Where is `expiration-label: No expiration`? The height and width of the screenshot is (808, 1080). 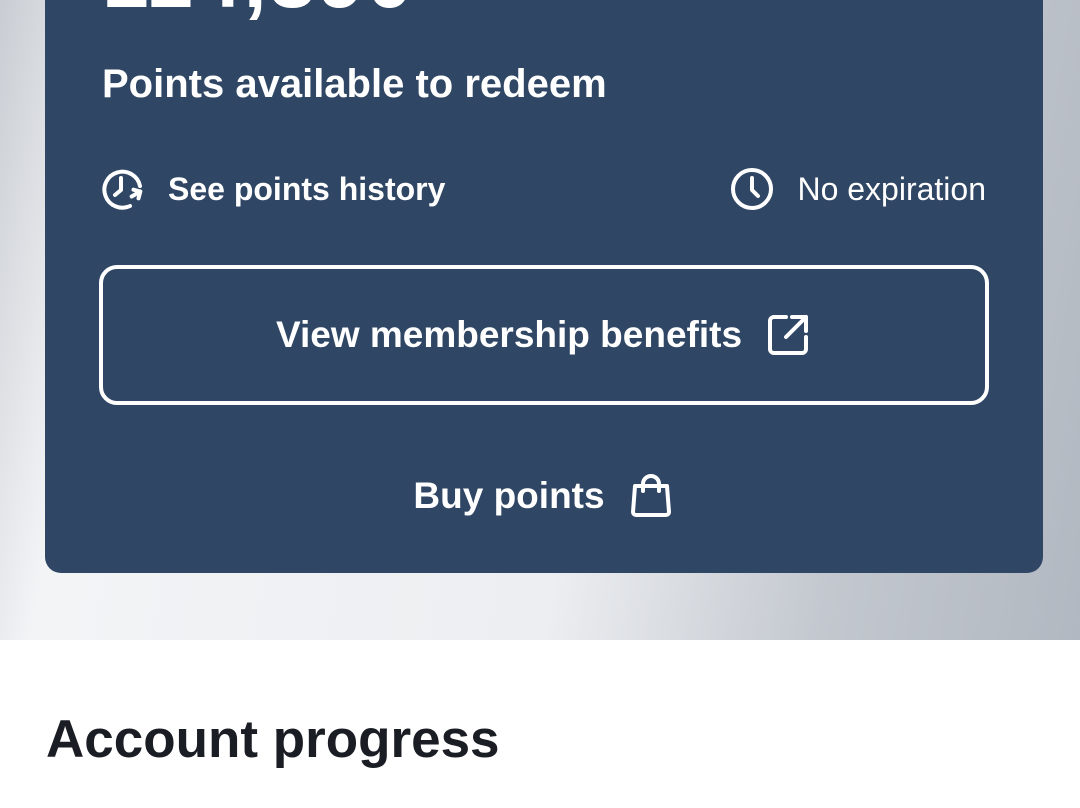 expiration-label: No expiration is located at coordinates (891, 188).